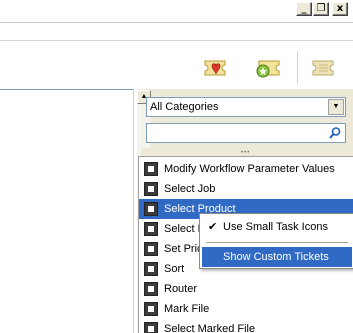 The width and height of the screenshot is (353, 333). What do you see at coordinates (336, 107) in the screenshot?
I see `chevron-down-icon: ▼` at bounding box center [336, 107].